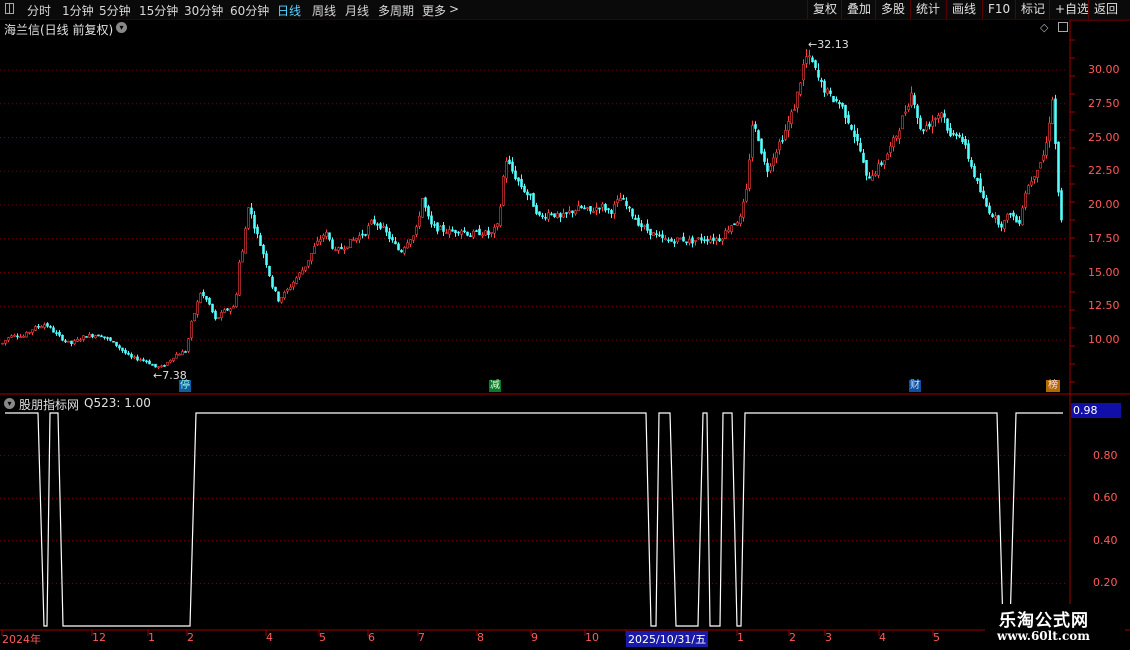 This screenshot has height=650, width=1130. What do you see at coordinates (454, 9) in the screenshot?
I see `more-chevron-icon: >` at bounding box center [454, 9].